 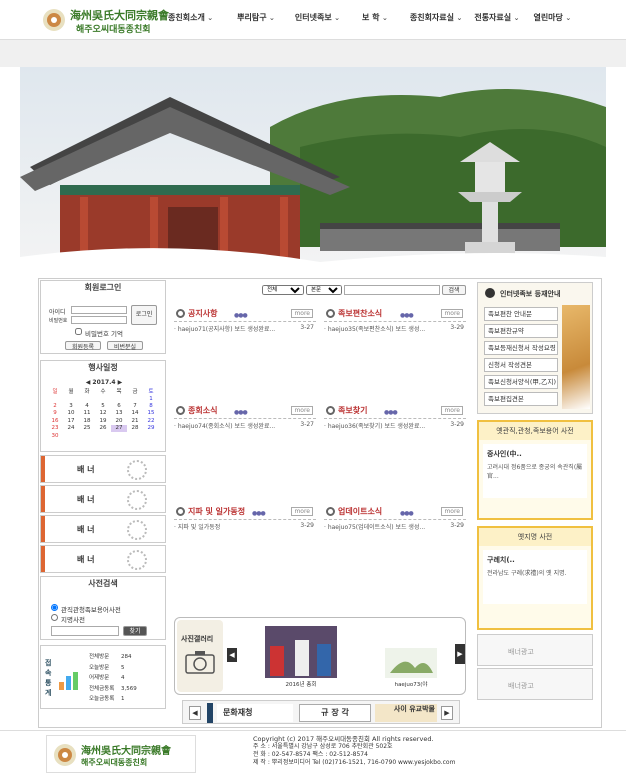 What do you see at coordinates (283, 290) in the screenshot?
I see `search-scope-select: 전체` at bounding box center [283, 290].